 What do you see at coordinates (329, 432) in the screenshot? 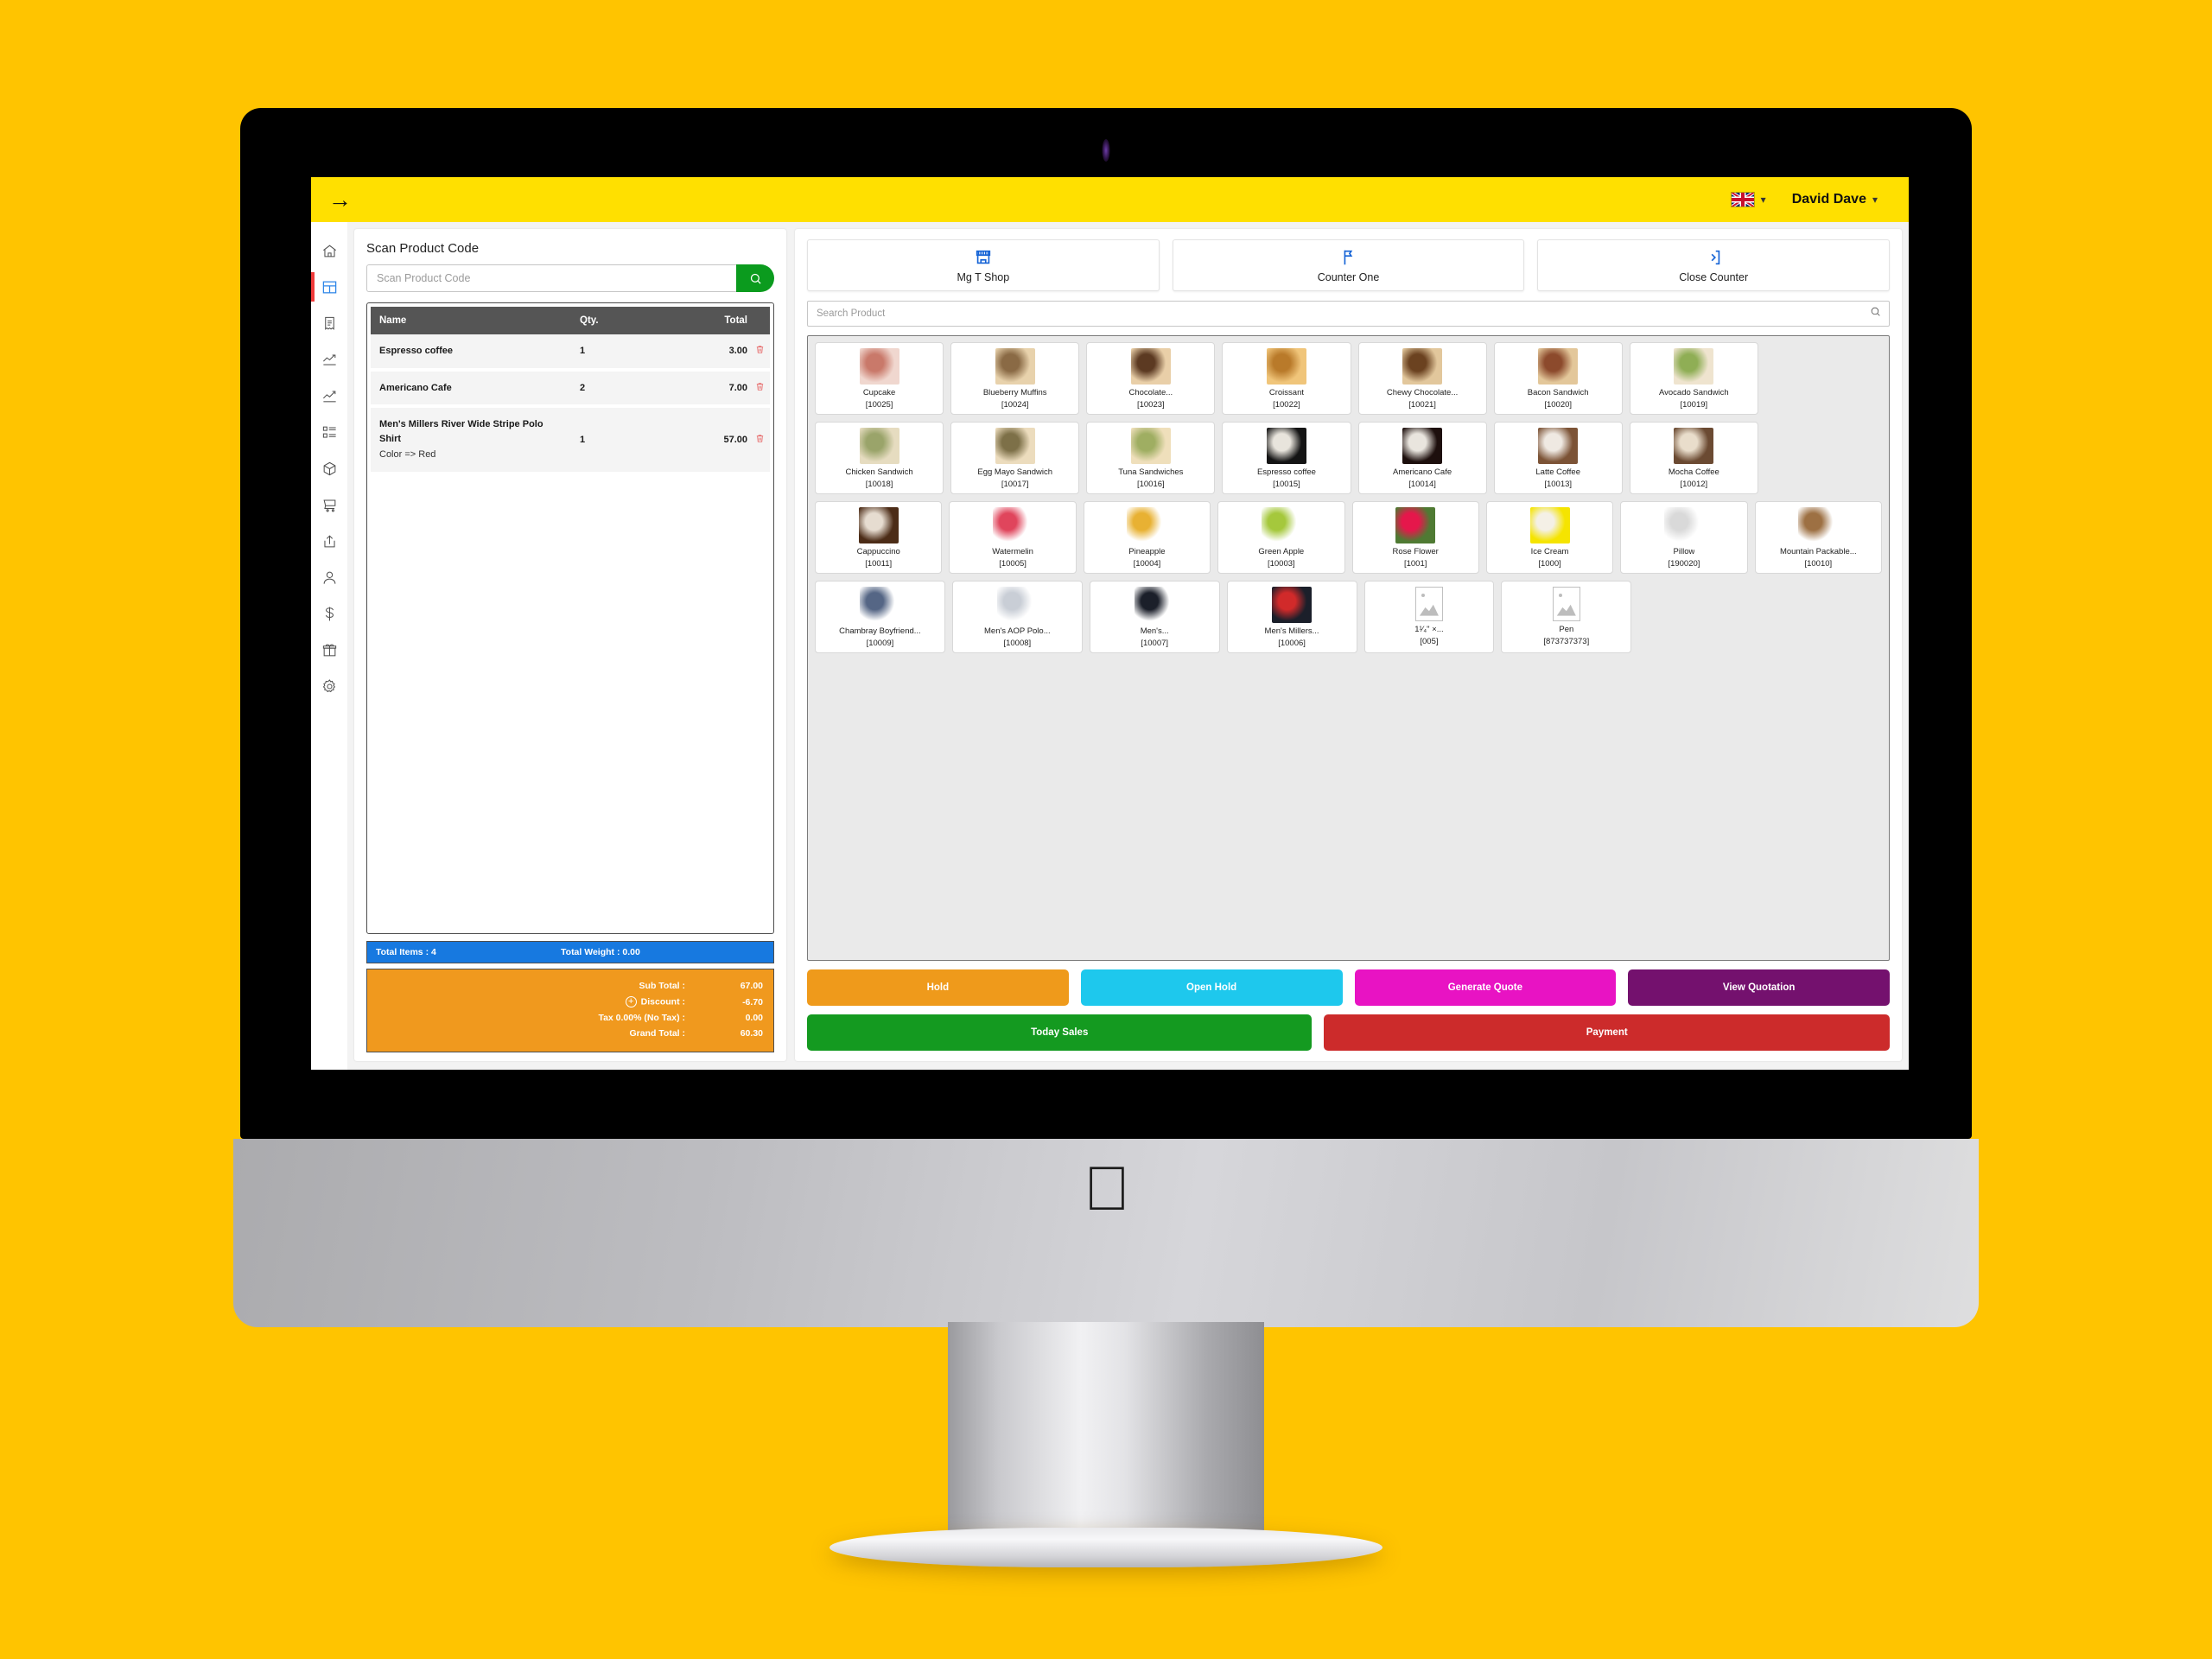
I see `sidebar-item-lists` at bounding box center [329, 432].